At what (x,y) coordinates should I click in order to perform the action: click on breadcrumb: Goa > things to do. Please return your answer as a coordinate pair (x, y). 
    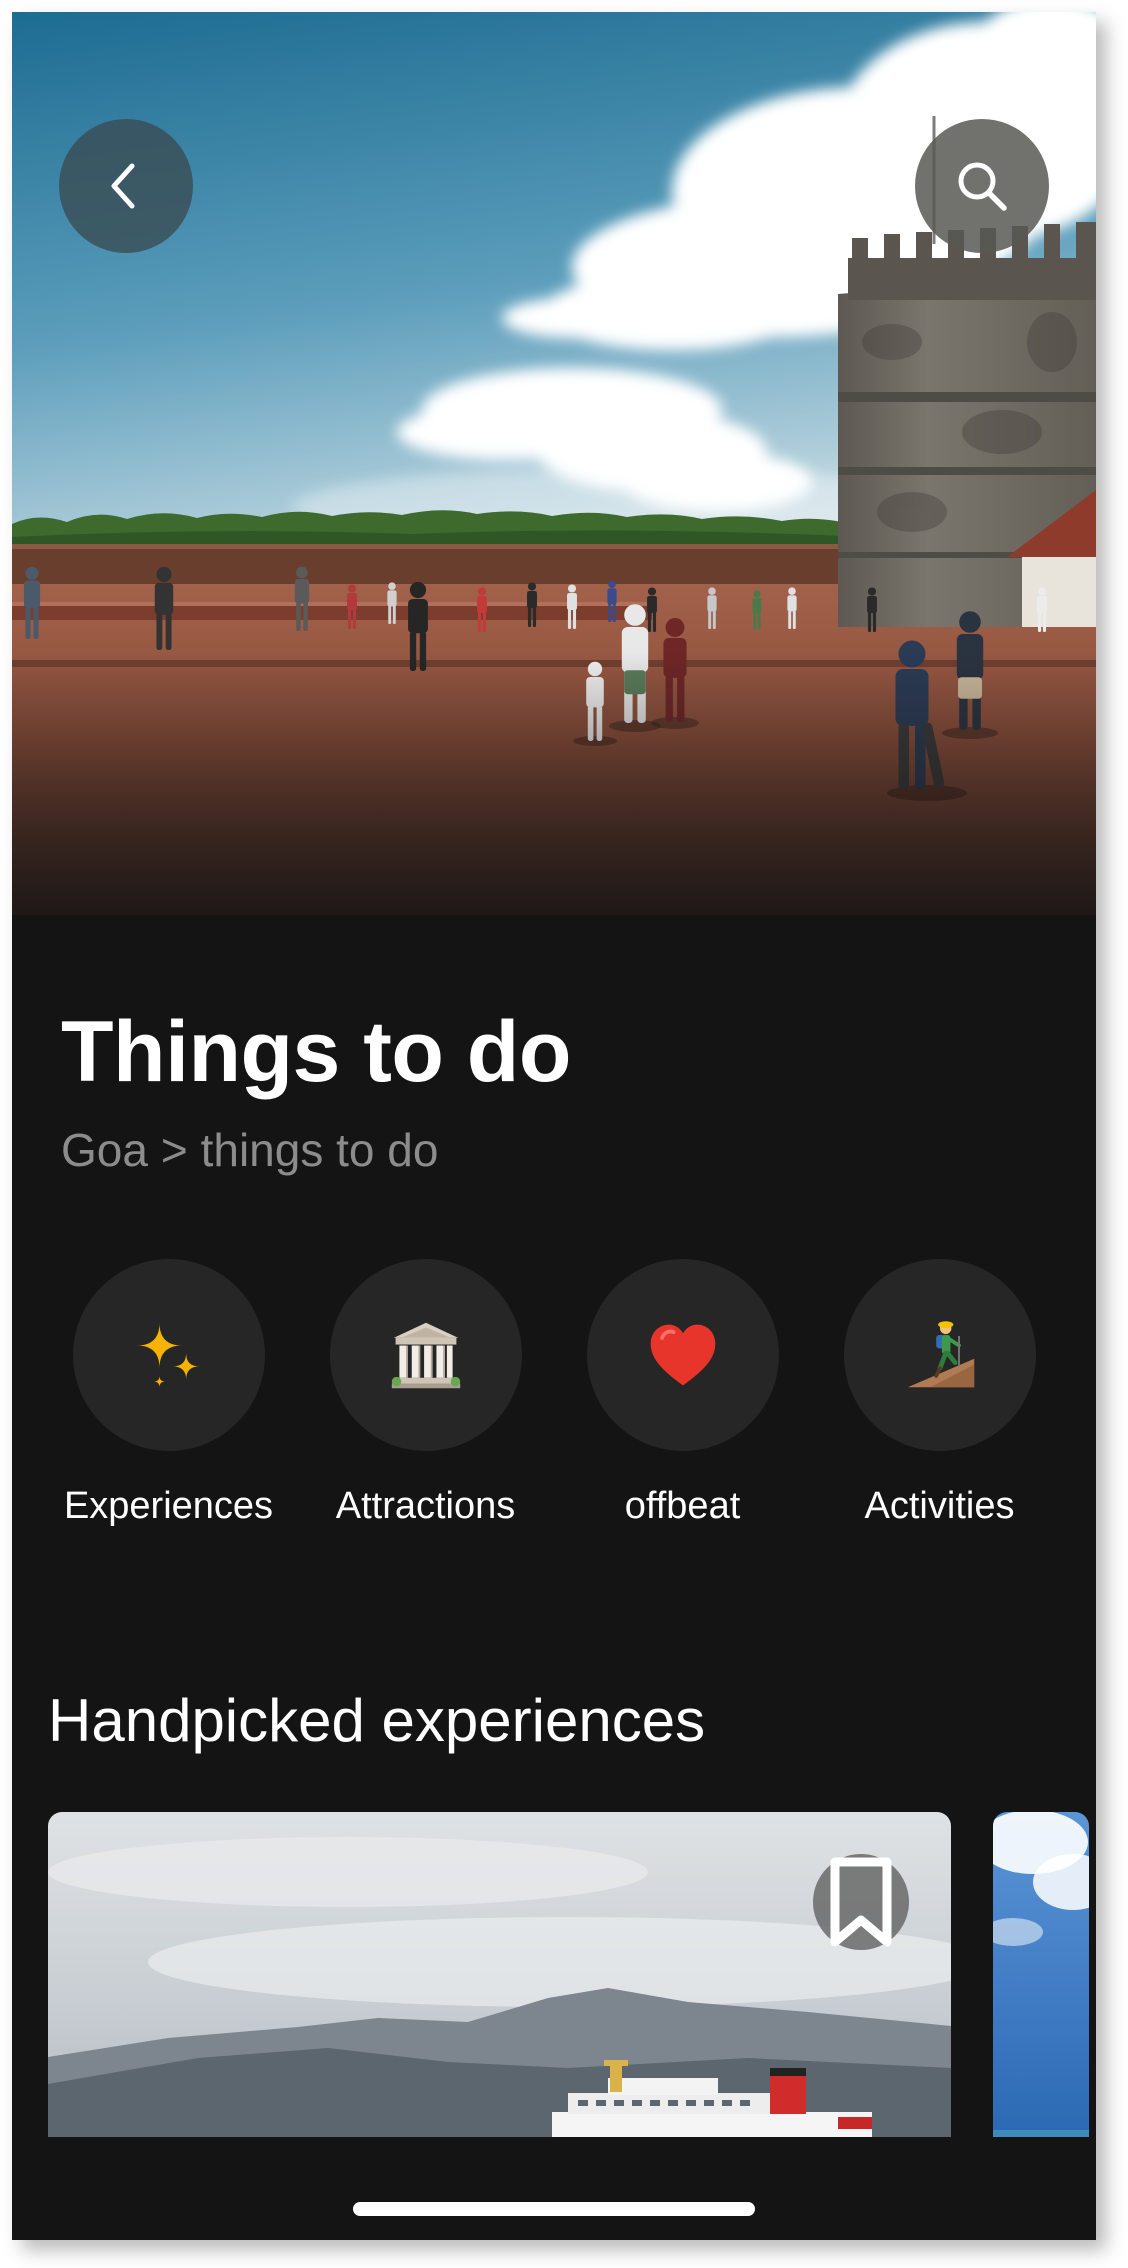
    Looking at the image, I should click on (249, 1150).